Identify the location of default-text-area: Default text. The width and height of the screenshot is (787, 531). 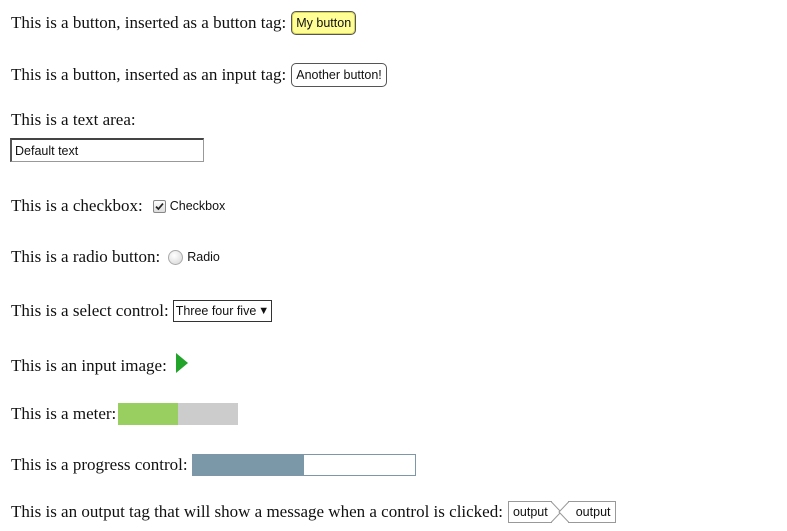
(107, 150).